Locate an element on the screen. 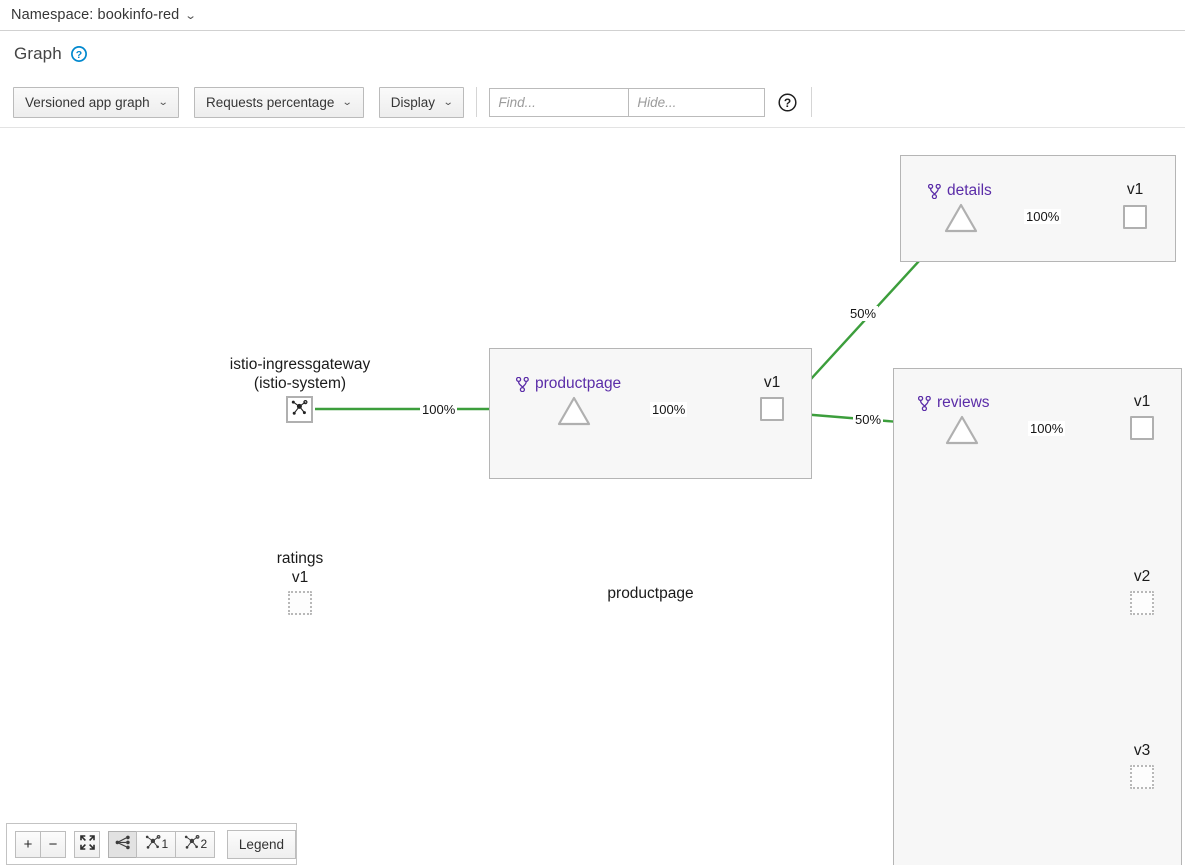  display-dropdown: Display ⌄ is located at coordinates (421, 102).